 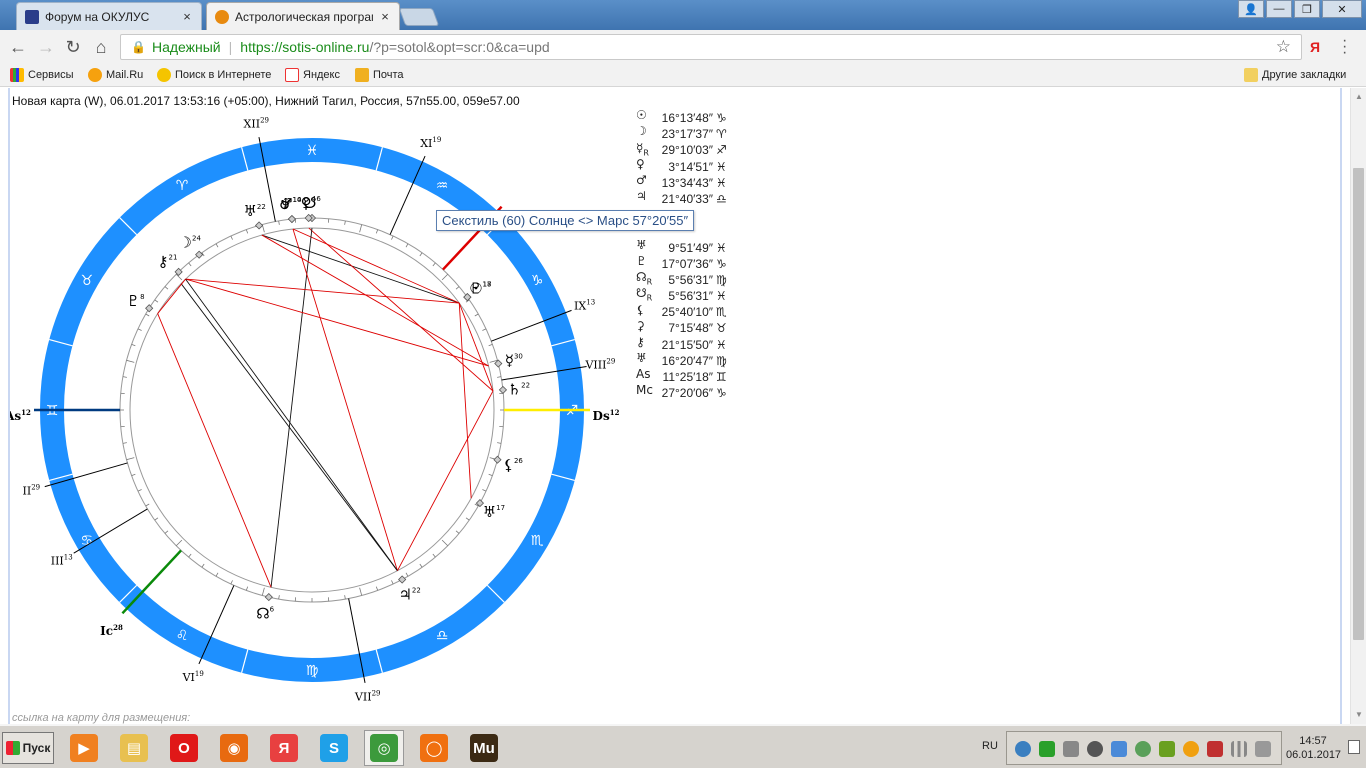 What do you see at coordinates (1344, 47) in the screenshot?
I see `menu-icon: · · ·` at bounding box center [1344, 47].